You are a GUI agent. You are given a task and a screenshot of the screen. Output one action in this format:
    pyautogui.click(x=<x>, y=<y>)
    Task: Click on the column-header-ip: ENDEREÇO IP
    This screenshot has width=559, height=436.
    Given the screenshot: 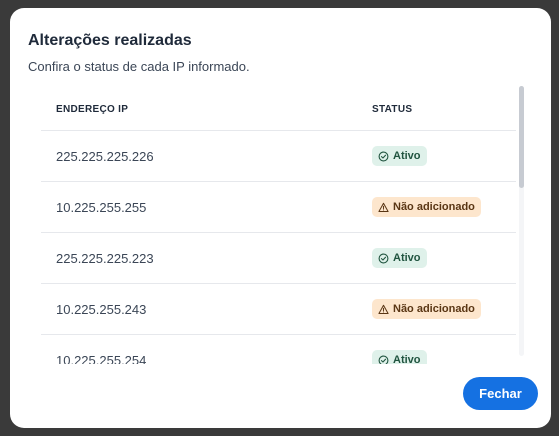 What is the action you would take?
    pyautogui.click(x=206, y=109)
    